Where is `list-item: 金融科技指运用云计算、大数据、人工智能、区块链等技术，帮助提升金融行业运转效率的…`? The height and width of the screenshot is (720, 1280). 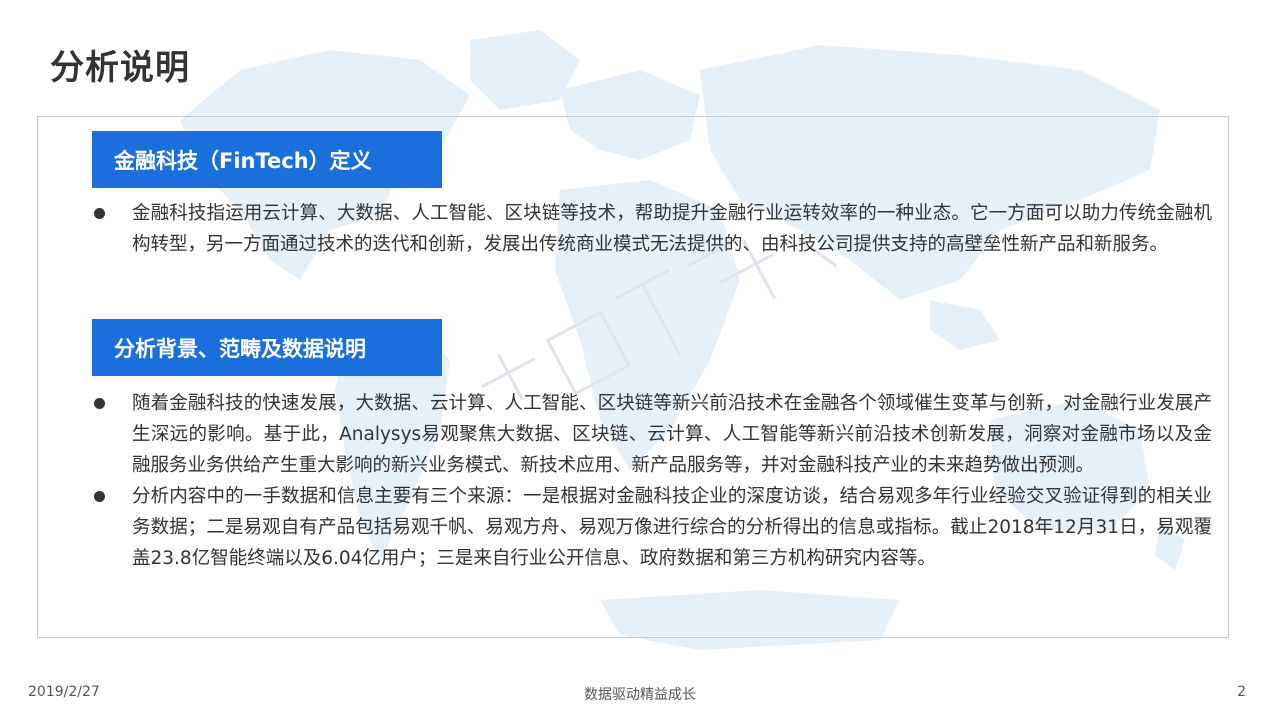
list-item: 金融科技指运用云计算、大数据、人工智能、区块链等技术，帮助提升金融行业运转效率的… is located at coordinates (652, 229).